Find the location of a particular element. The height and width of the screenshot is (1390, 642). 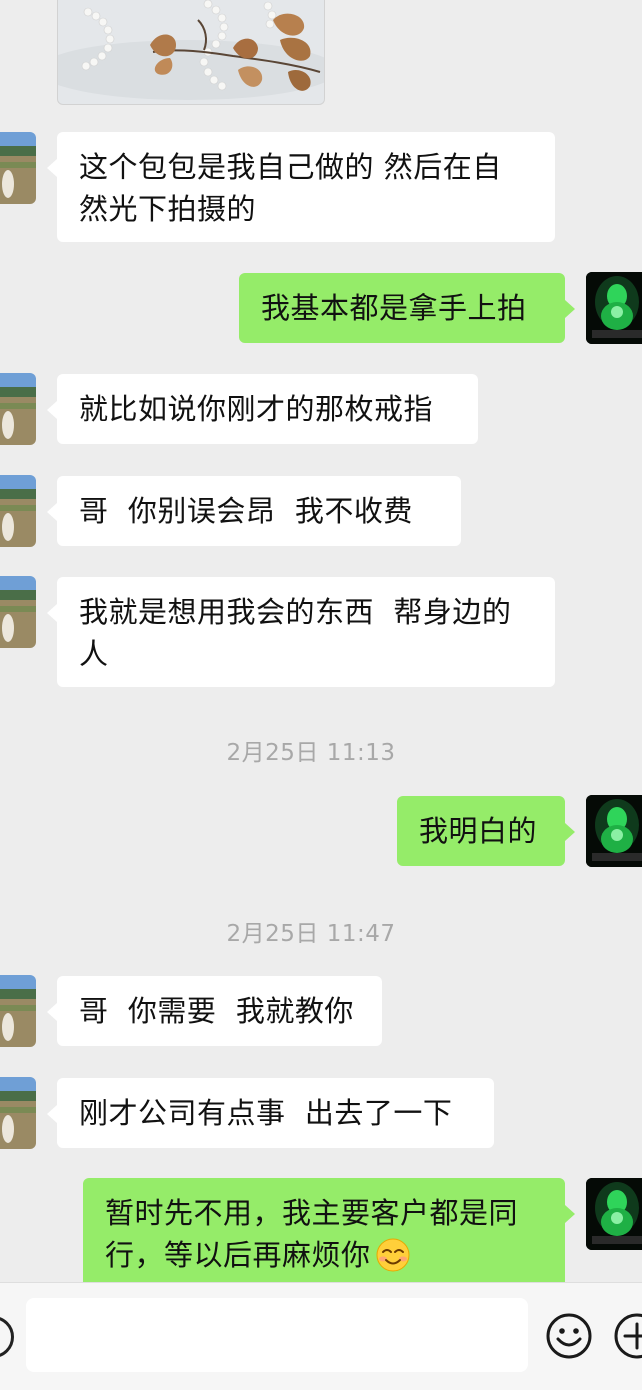

message-bubble-incoming: 刚才公司有点事 出去了一下 is located at coordinates (270, 1113).